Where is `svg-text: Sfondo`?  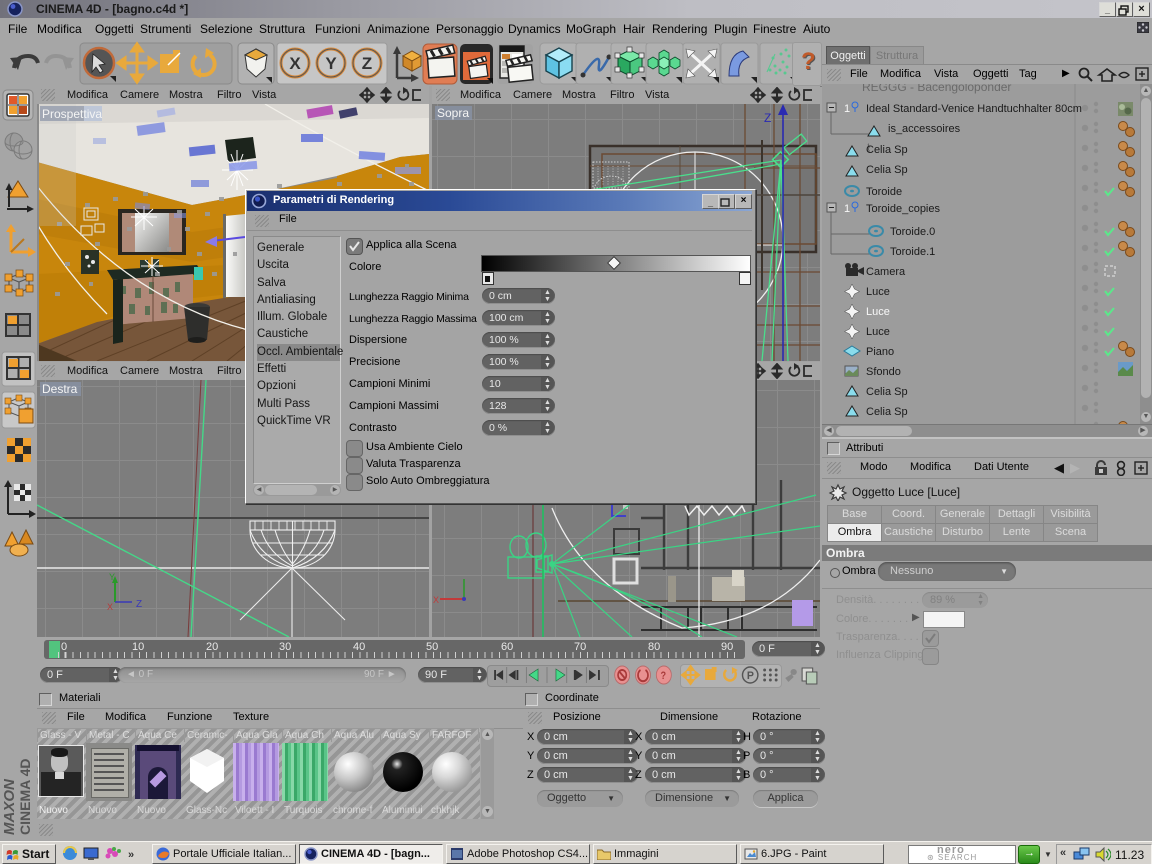
svg-text: Sfondo is located at coordinates (883, 372).